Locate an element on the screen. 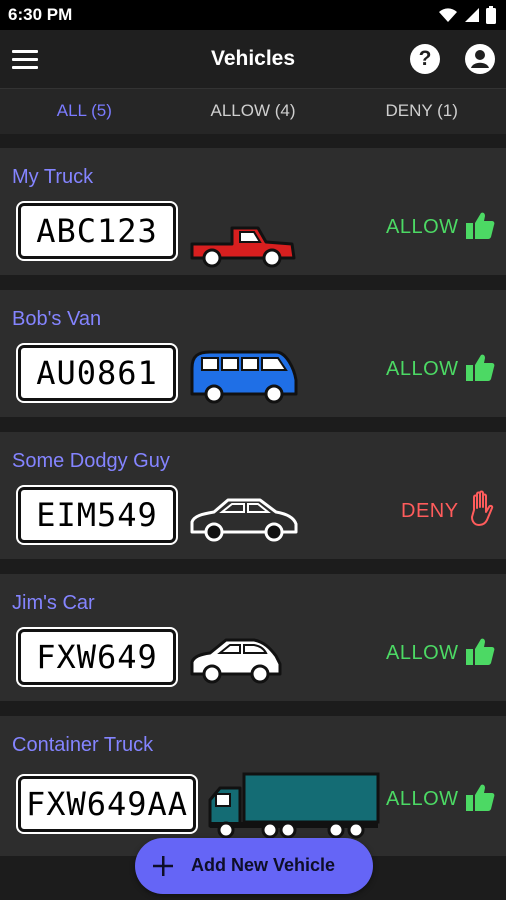 The width and height of the screenshot is (506, 900). add-new-vehicle-button: Add New Vehicle is located at coordinates (254, 866).